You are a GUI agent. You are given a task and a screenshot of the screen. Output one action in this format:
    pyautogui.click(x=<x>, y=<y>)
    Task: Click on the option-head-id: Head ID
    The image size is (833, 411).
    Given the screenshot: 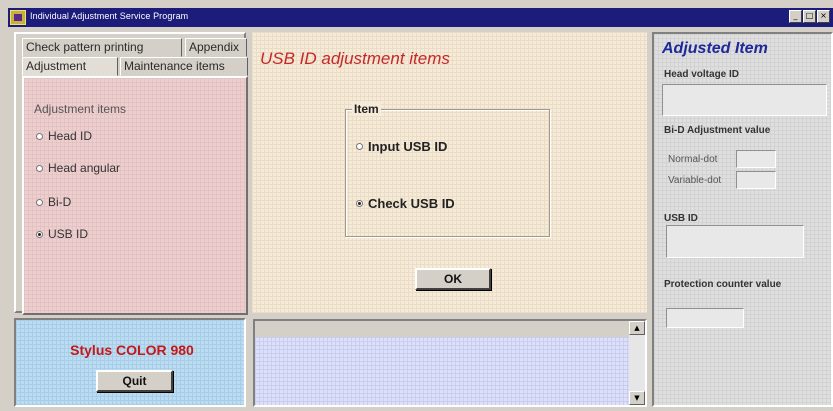 What is the action you would take?
    pyautogui.click(x=64, y=136)
    